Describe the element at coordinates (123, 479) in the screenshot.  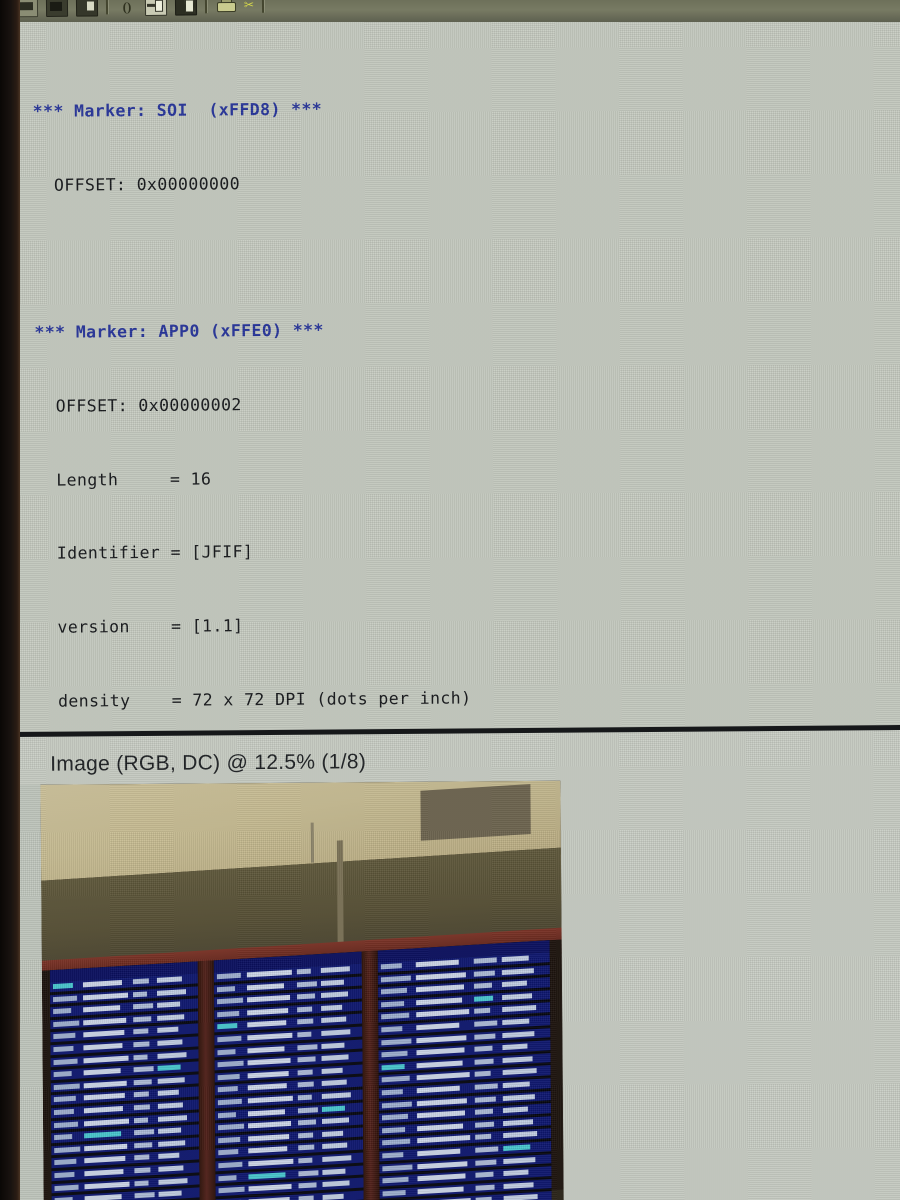
I see `log-line-app0-length: Length = 16` at that location.